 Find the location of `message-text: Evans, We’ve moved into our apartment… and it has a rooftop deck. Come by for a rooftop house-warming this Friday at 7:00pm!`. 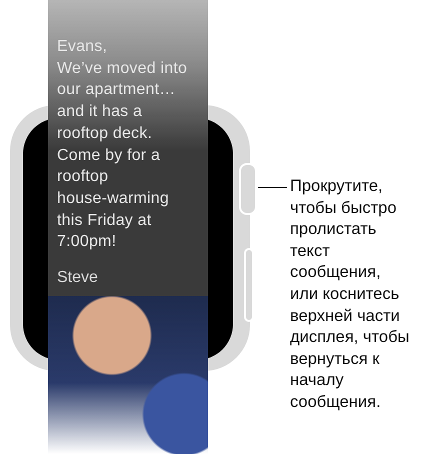

message-text: Evans, We’ve moved into our apartment… and it has a rooftop deck. Come by for a rooftop house-warming this Friday at 7:00pm! is located at coordinates (122, 144).